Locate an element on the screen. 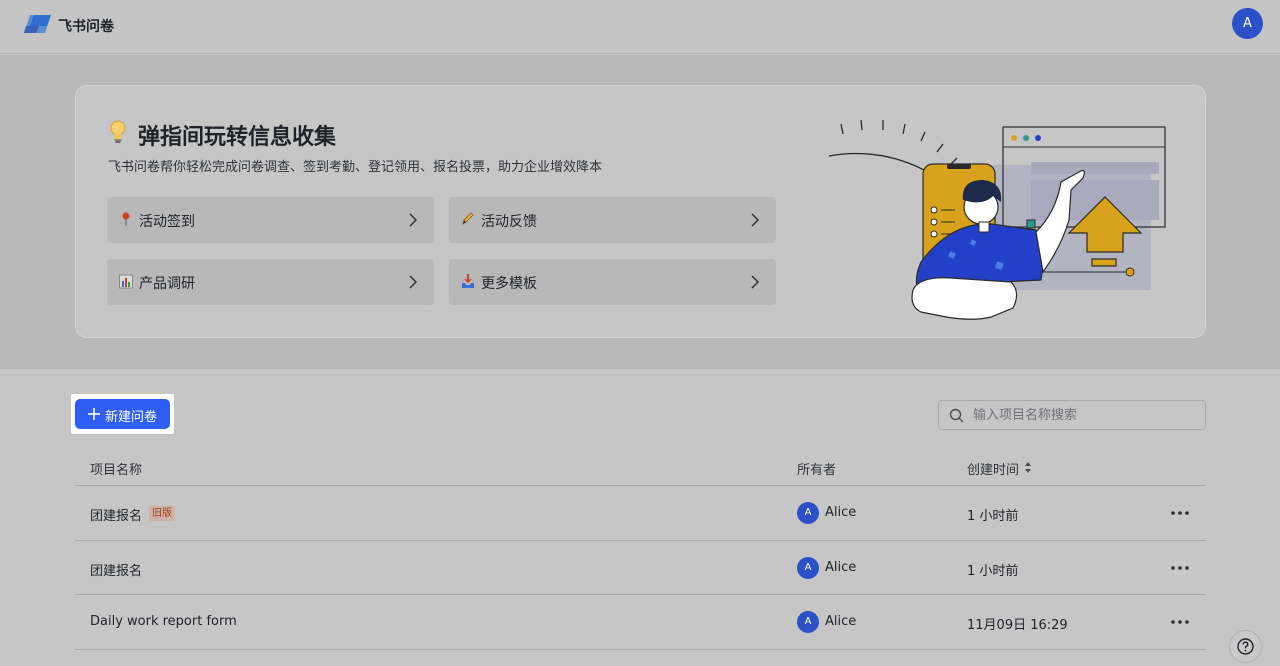 The height and width of the screenshot is (666, 1280). bar-chart-icon is located at coordinates (126, 281).